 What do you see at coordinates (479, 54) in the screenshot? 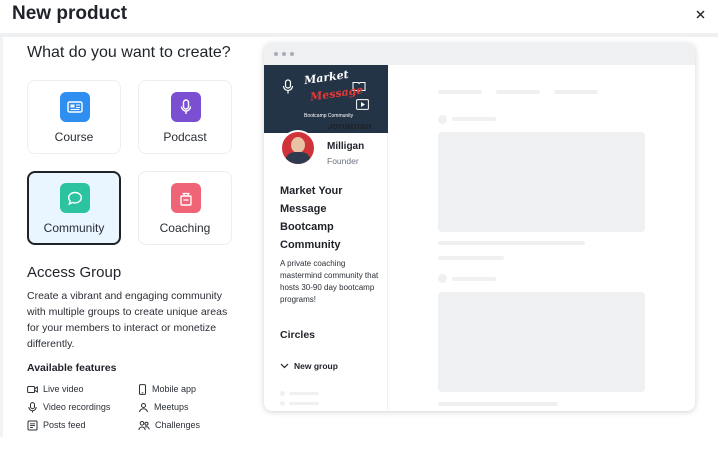
I see `preview-window-bar` at bounding box center [479, 54].